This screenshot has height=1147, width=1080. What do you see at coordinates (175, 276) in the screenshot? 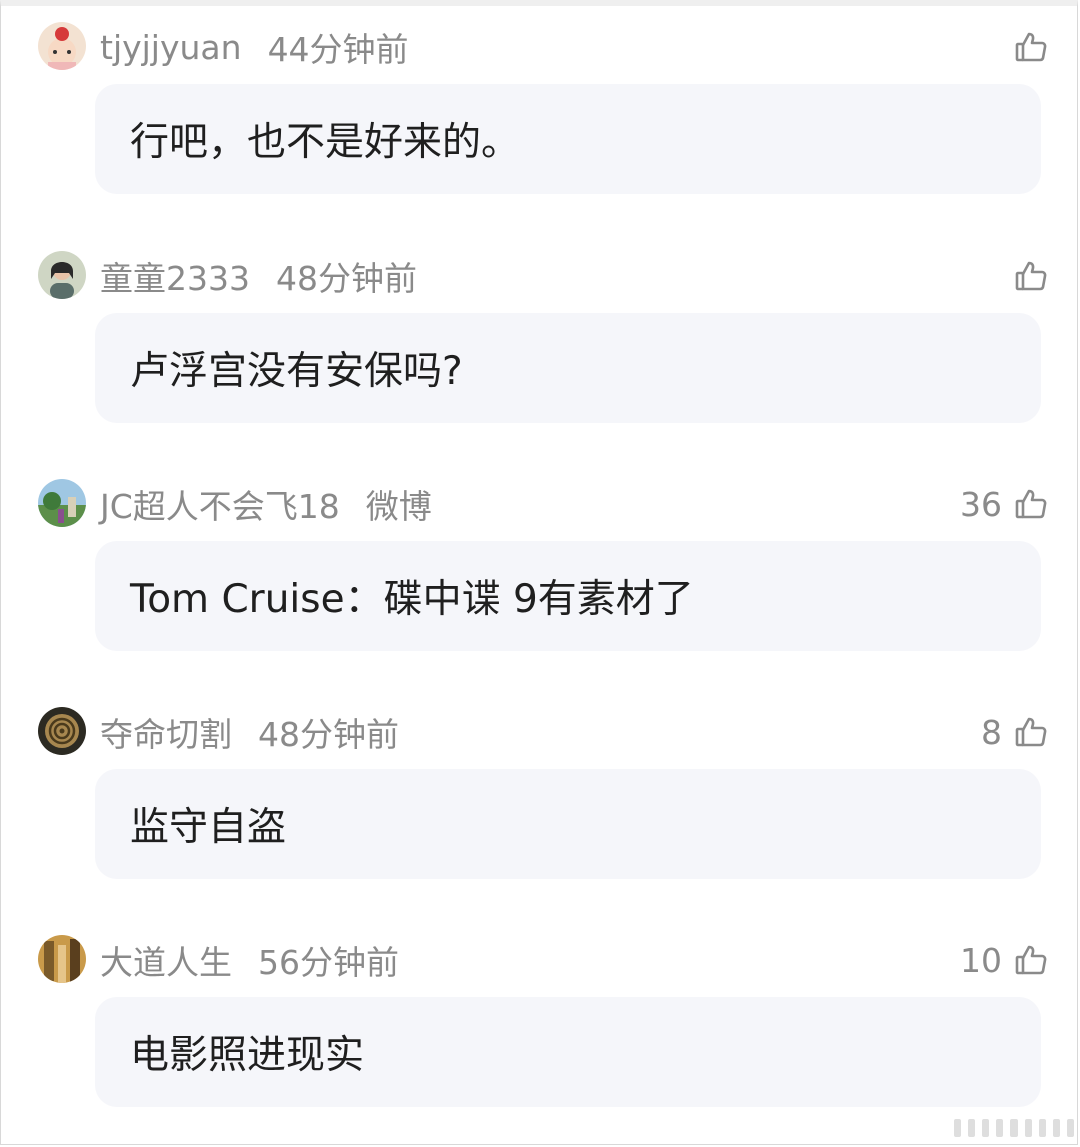
I see `username: 童童2333` at bounding box center [175, 276].